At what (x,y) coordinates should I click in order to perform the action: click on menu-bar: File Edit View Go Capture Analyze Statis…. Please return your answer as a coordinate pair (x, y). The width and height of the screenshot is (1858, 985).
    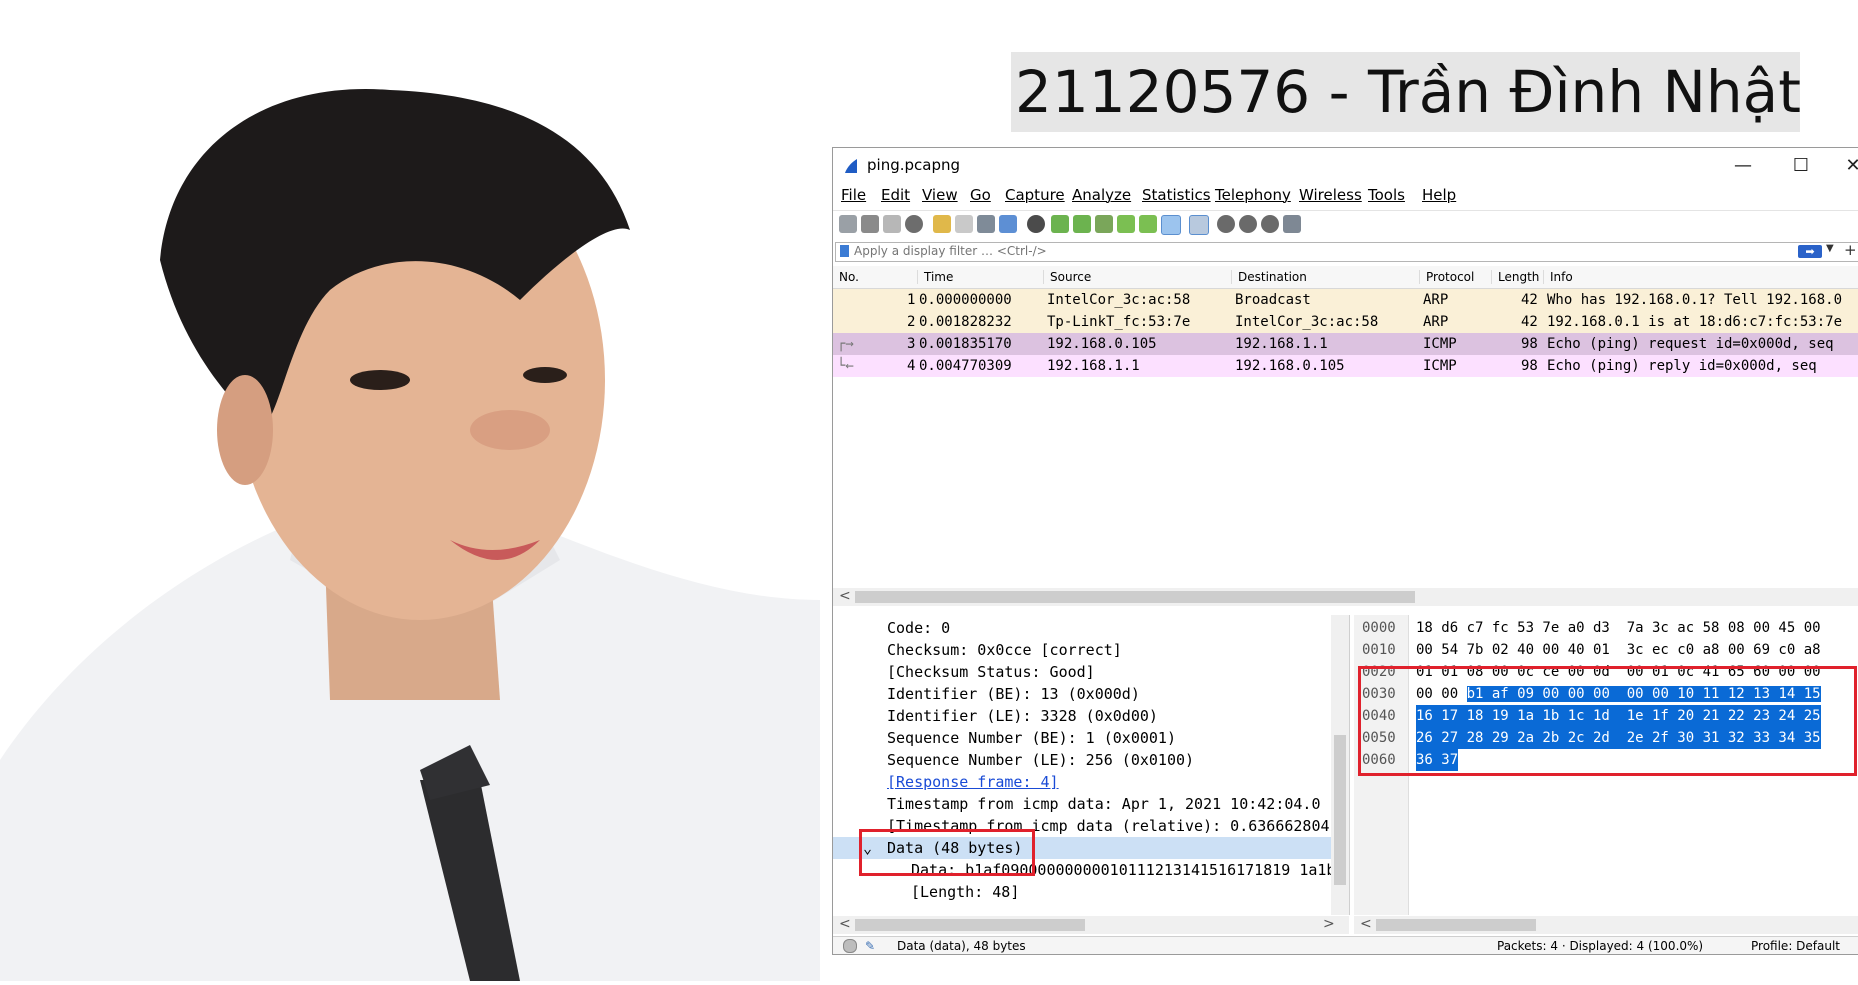
    Looking at the image, I should click on (1345, 196).